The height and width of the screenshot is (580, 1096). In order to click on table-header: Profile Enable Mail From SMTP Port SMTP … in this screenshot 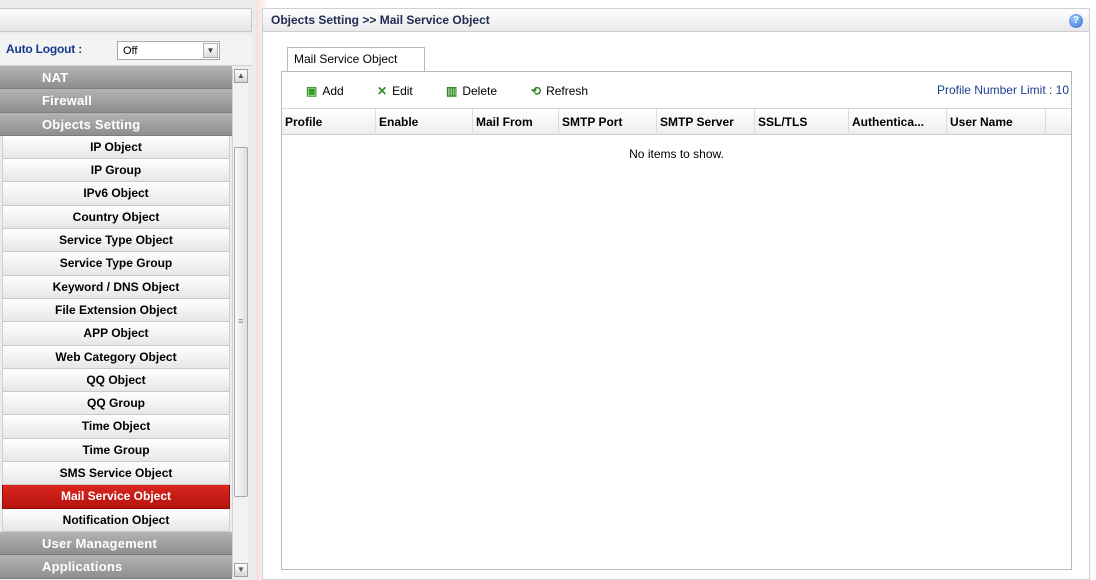, I will do `click(676, 122)`.